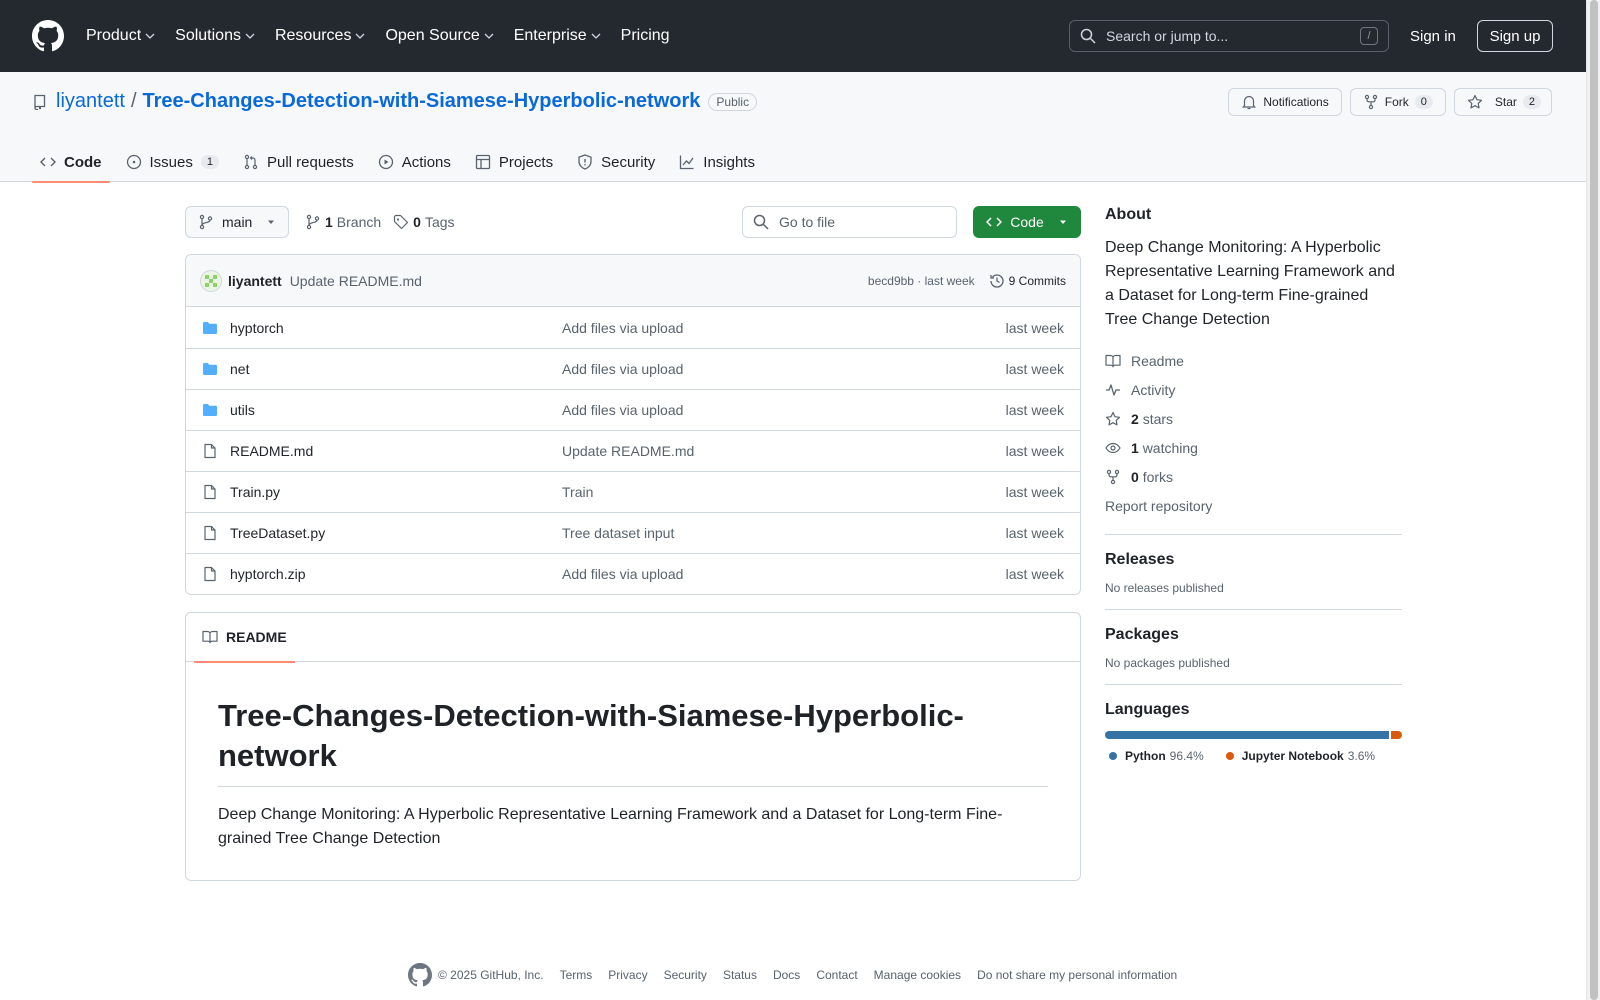 This screenshot has height=1000, width=1600. I want to click on notifications-button: Notifications, so click(1285, 102).